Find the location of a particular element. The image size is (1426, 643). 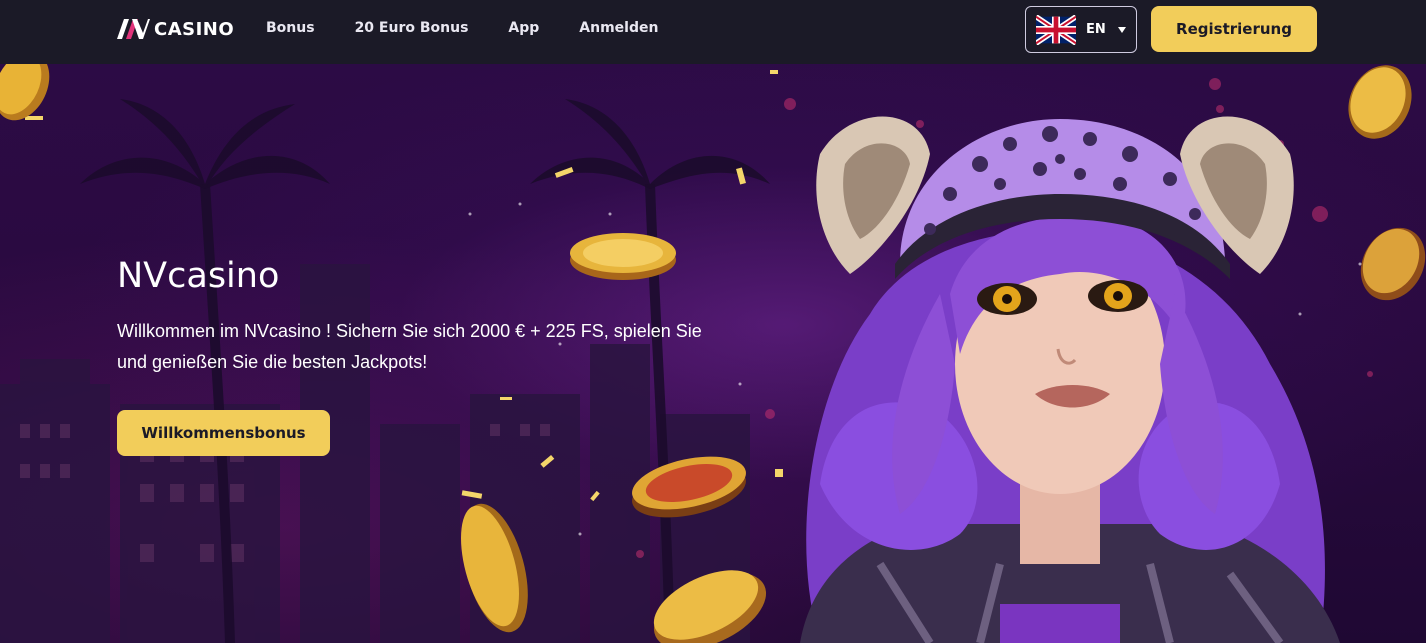

nav-link-bonus: Bonus is located at coordinates (290, 28).